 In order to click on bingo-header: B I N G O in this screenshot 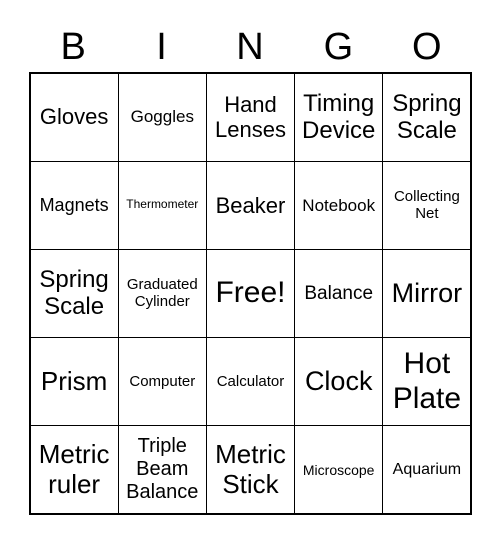, I will do `click(250, 47)`.